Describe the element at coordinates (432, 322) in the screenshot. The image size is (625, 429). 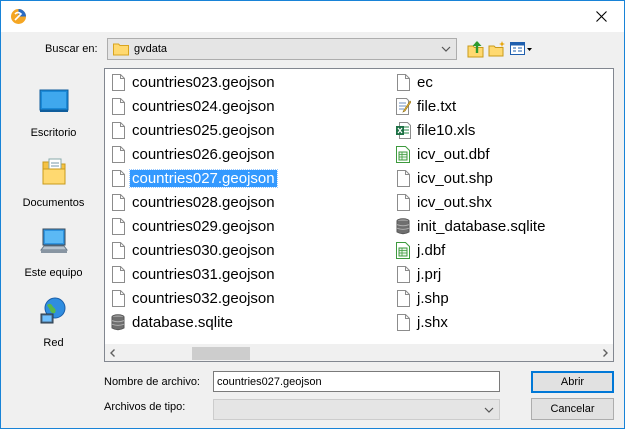
I see `file-name: j.shx` at that location.